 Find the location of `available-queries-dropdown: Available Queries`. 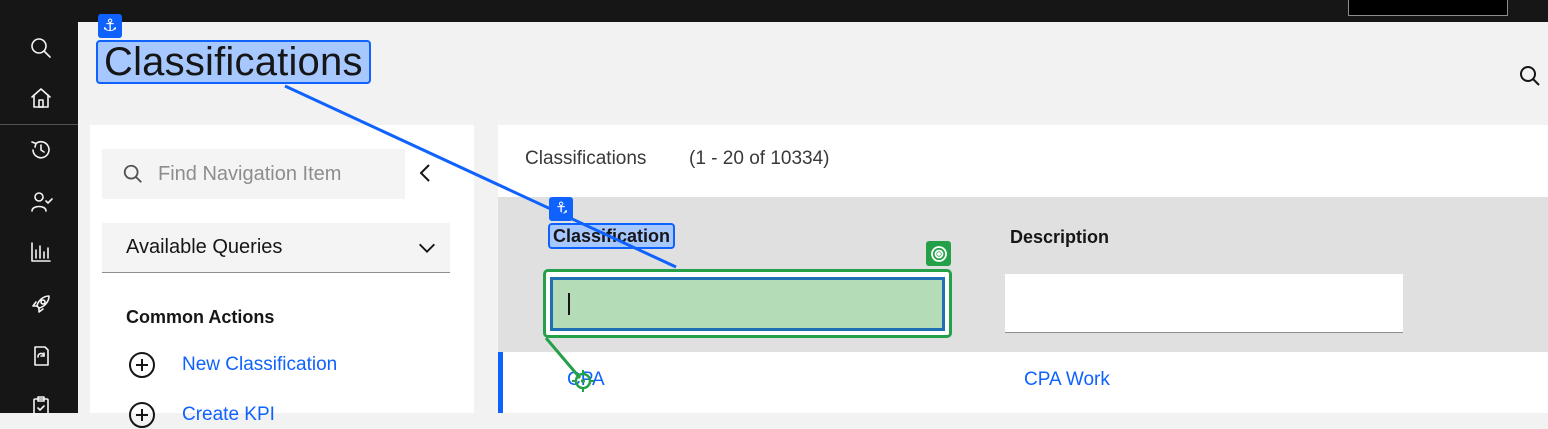

available-queries-dropdown: Available Queries is located at coordinates (276, 248).